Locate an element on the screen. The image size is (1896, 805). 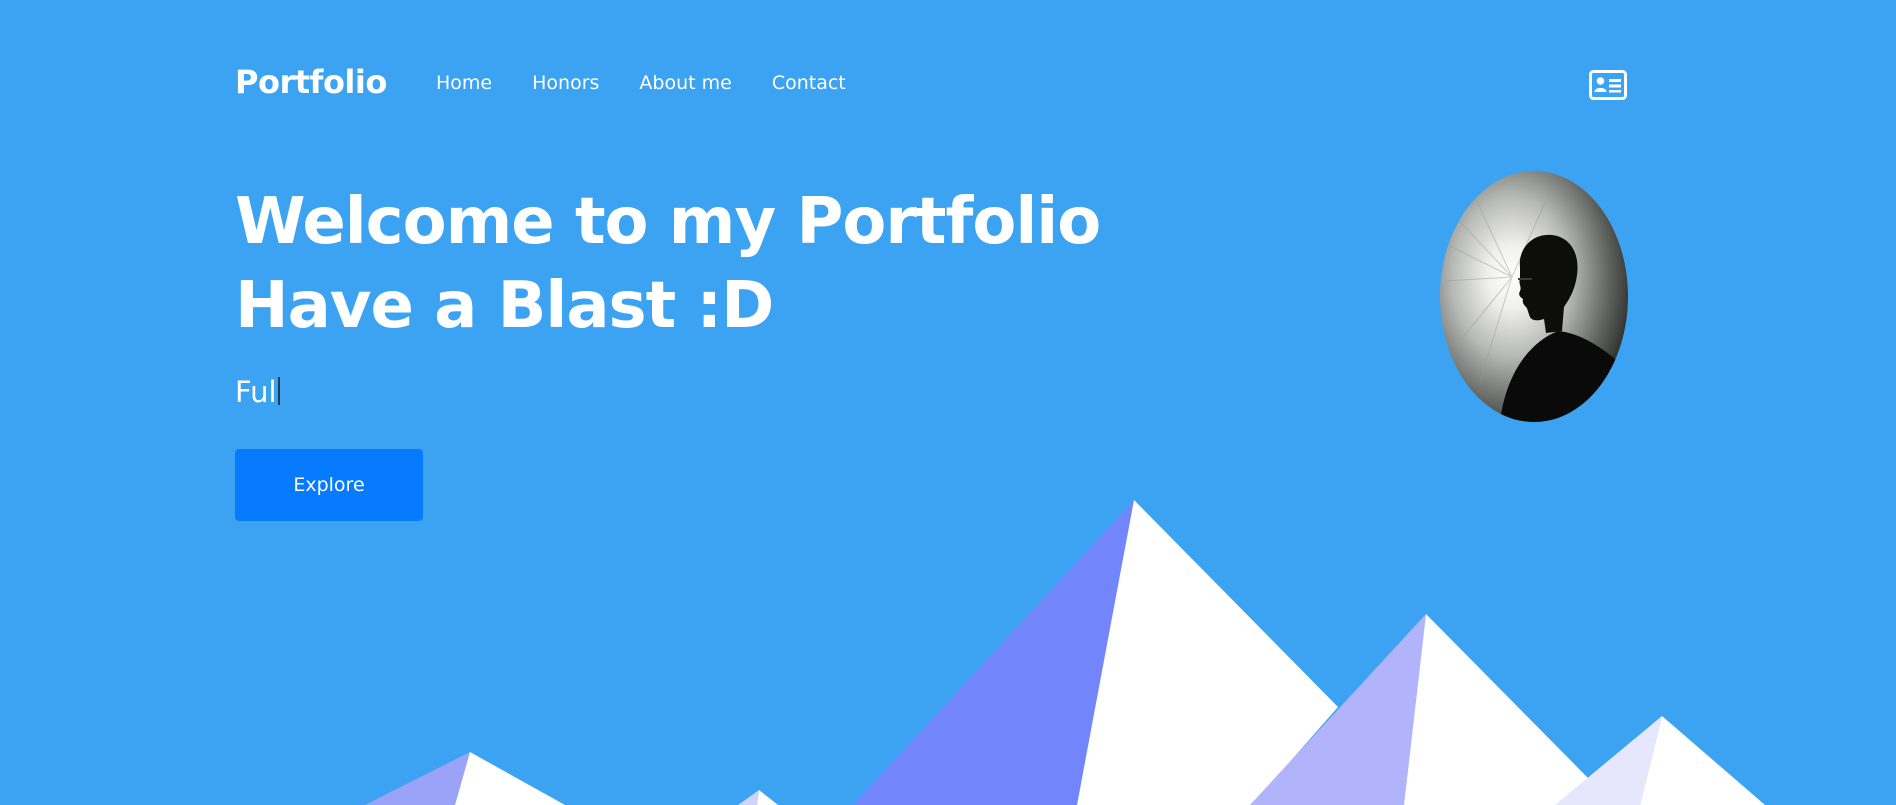
nav-links: Home Honors About me Contact is located at coordinates (661, 83).